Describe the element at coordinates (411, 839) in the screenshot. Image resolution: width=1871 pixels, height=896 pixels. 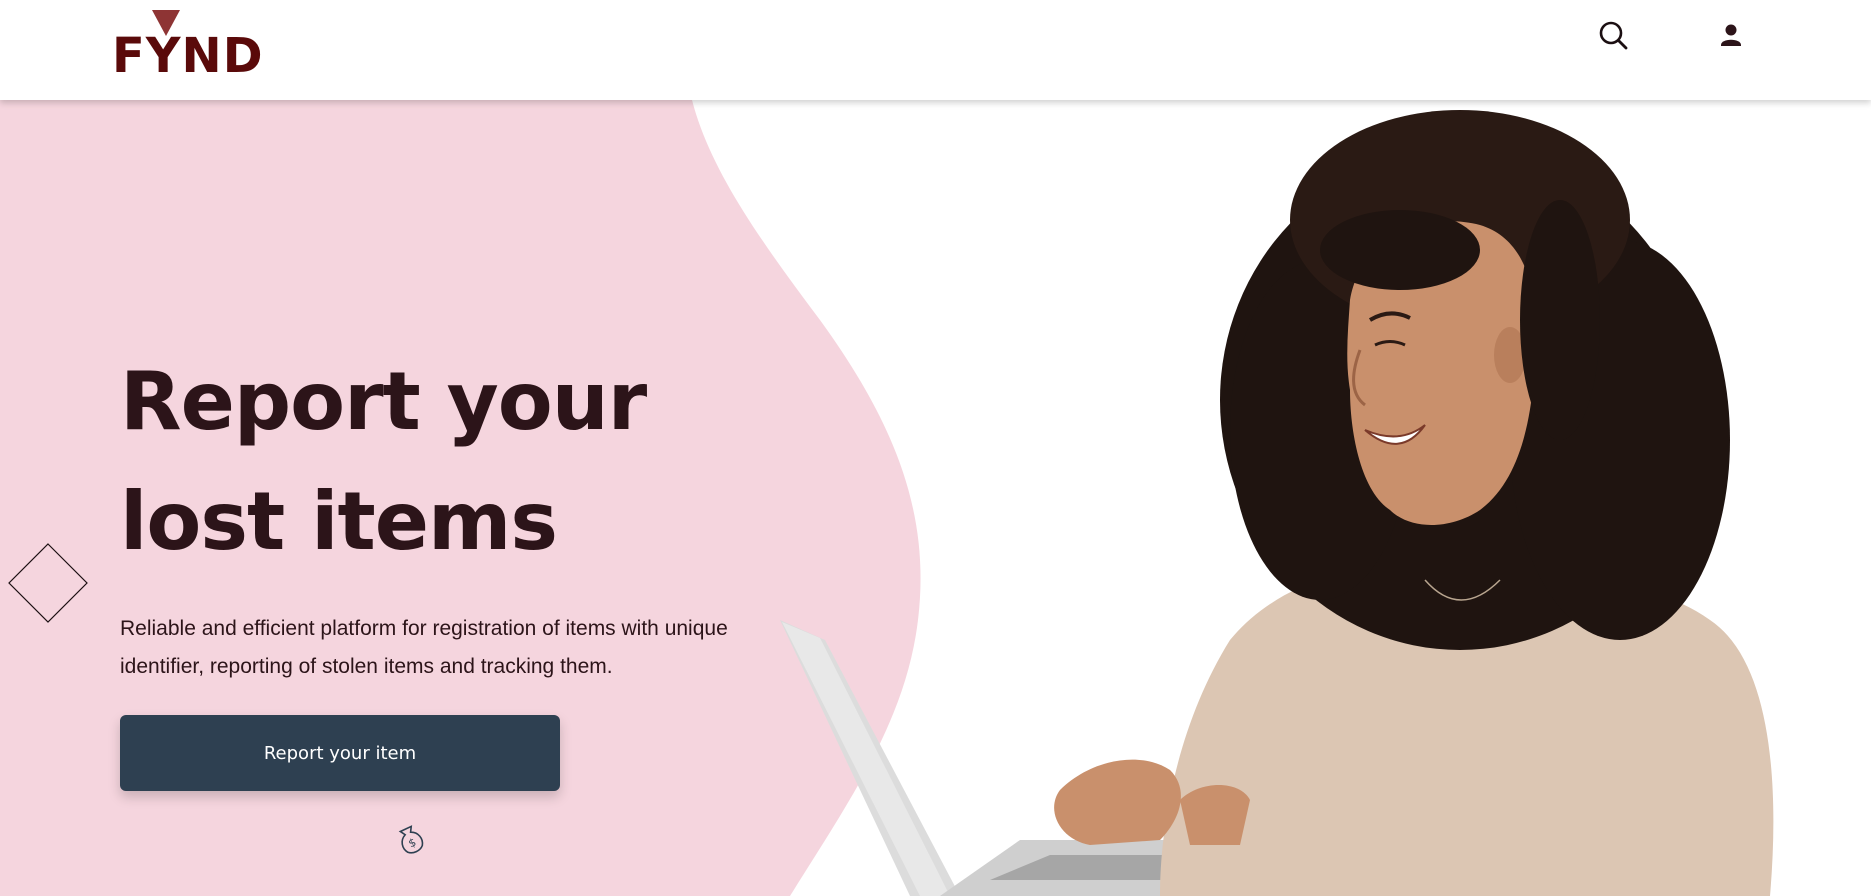
I see `money-bag-icon: $` at that location.